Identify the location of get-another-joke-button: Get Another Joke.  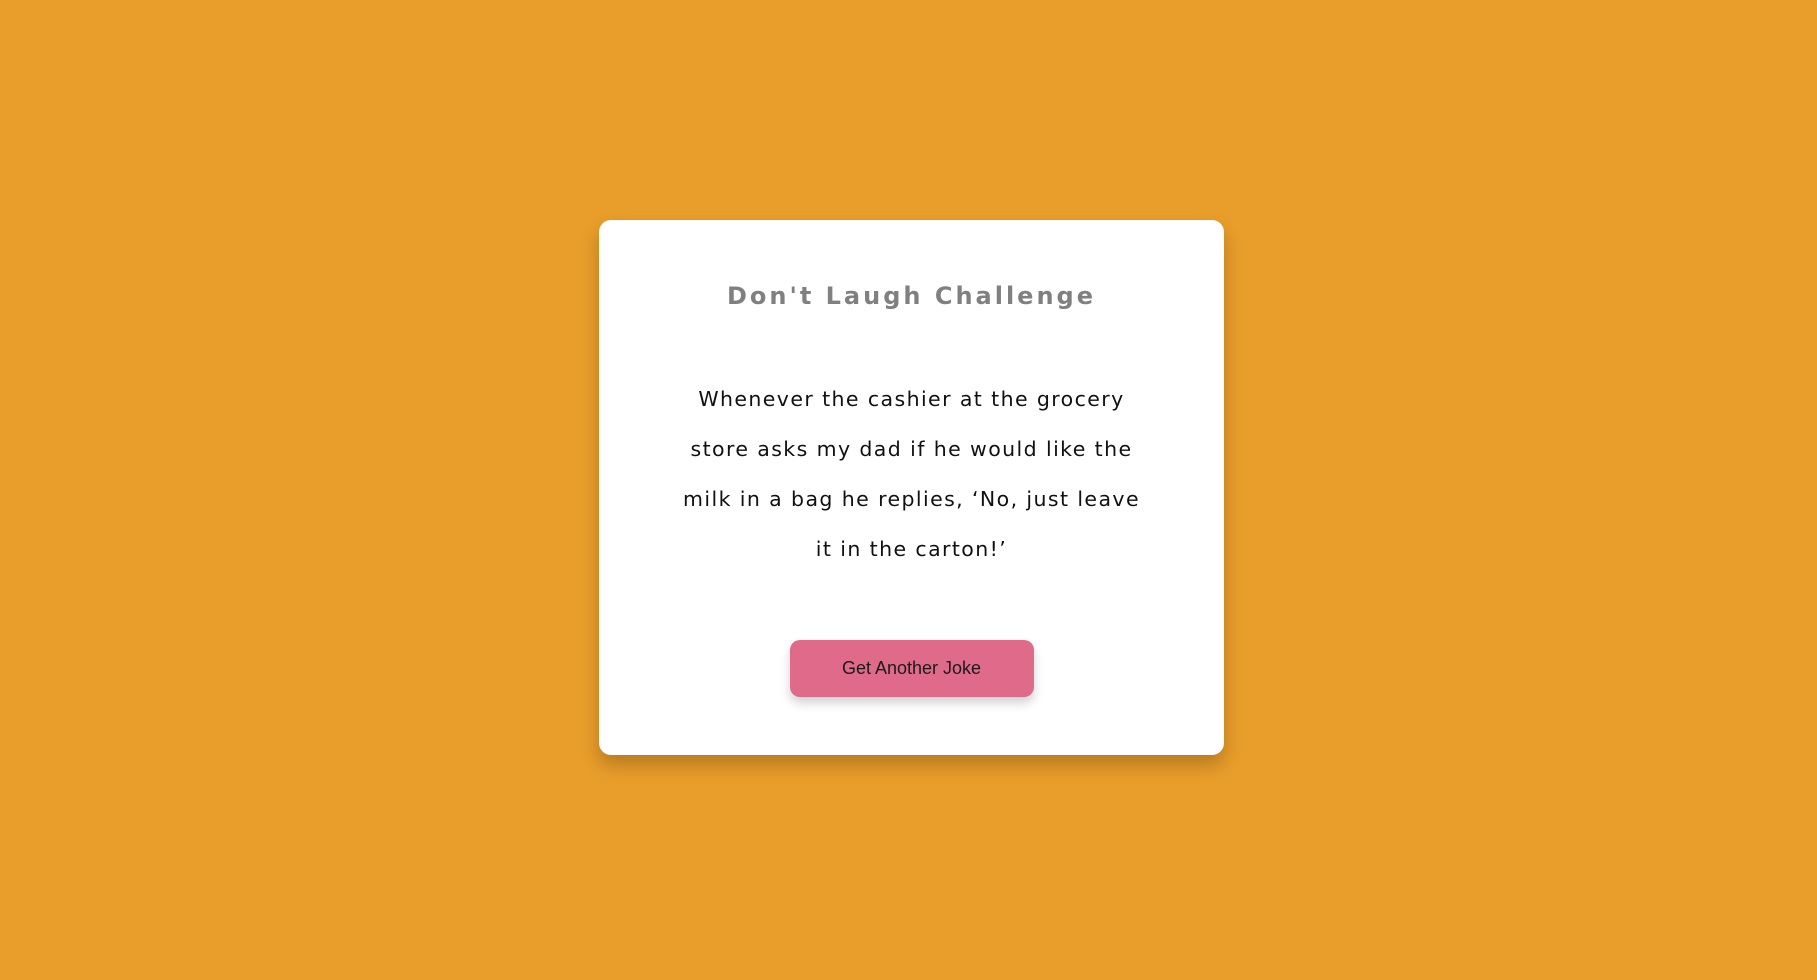
(911, 668).